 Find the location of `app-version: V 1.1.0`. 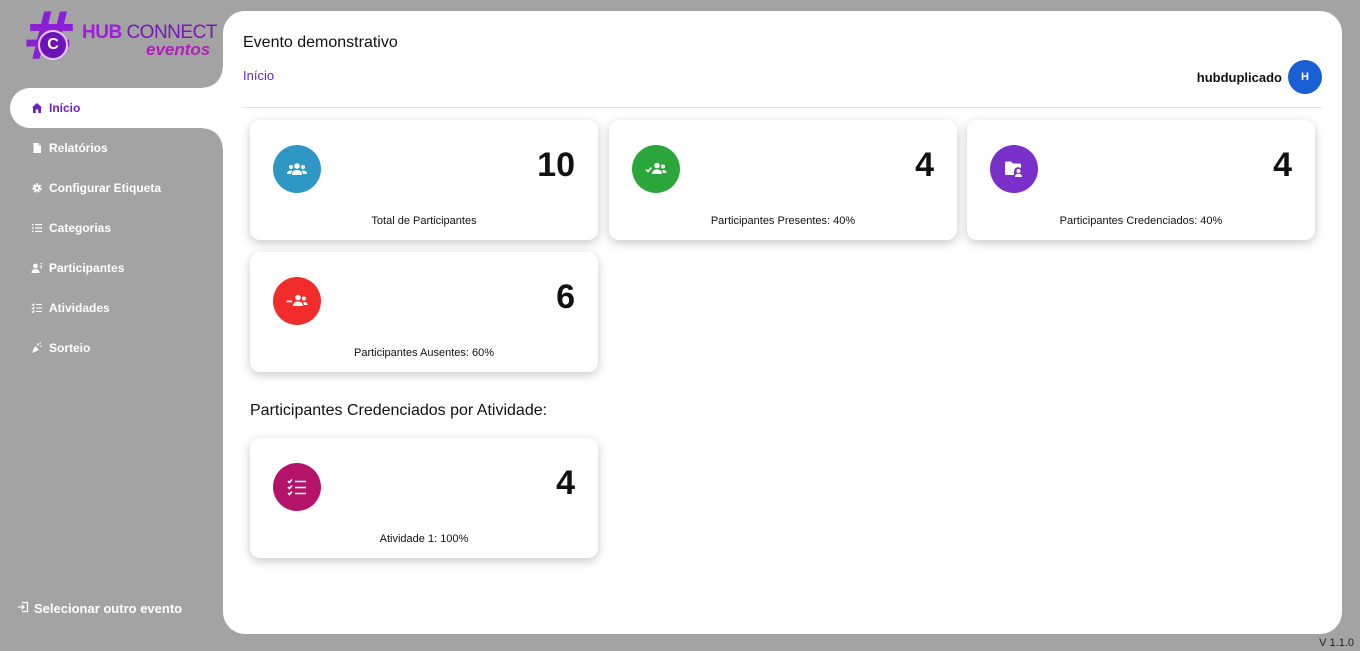

app-version: V 1.1.0 is located at coordinates (1336, 643).